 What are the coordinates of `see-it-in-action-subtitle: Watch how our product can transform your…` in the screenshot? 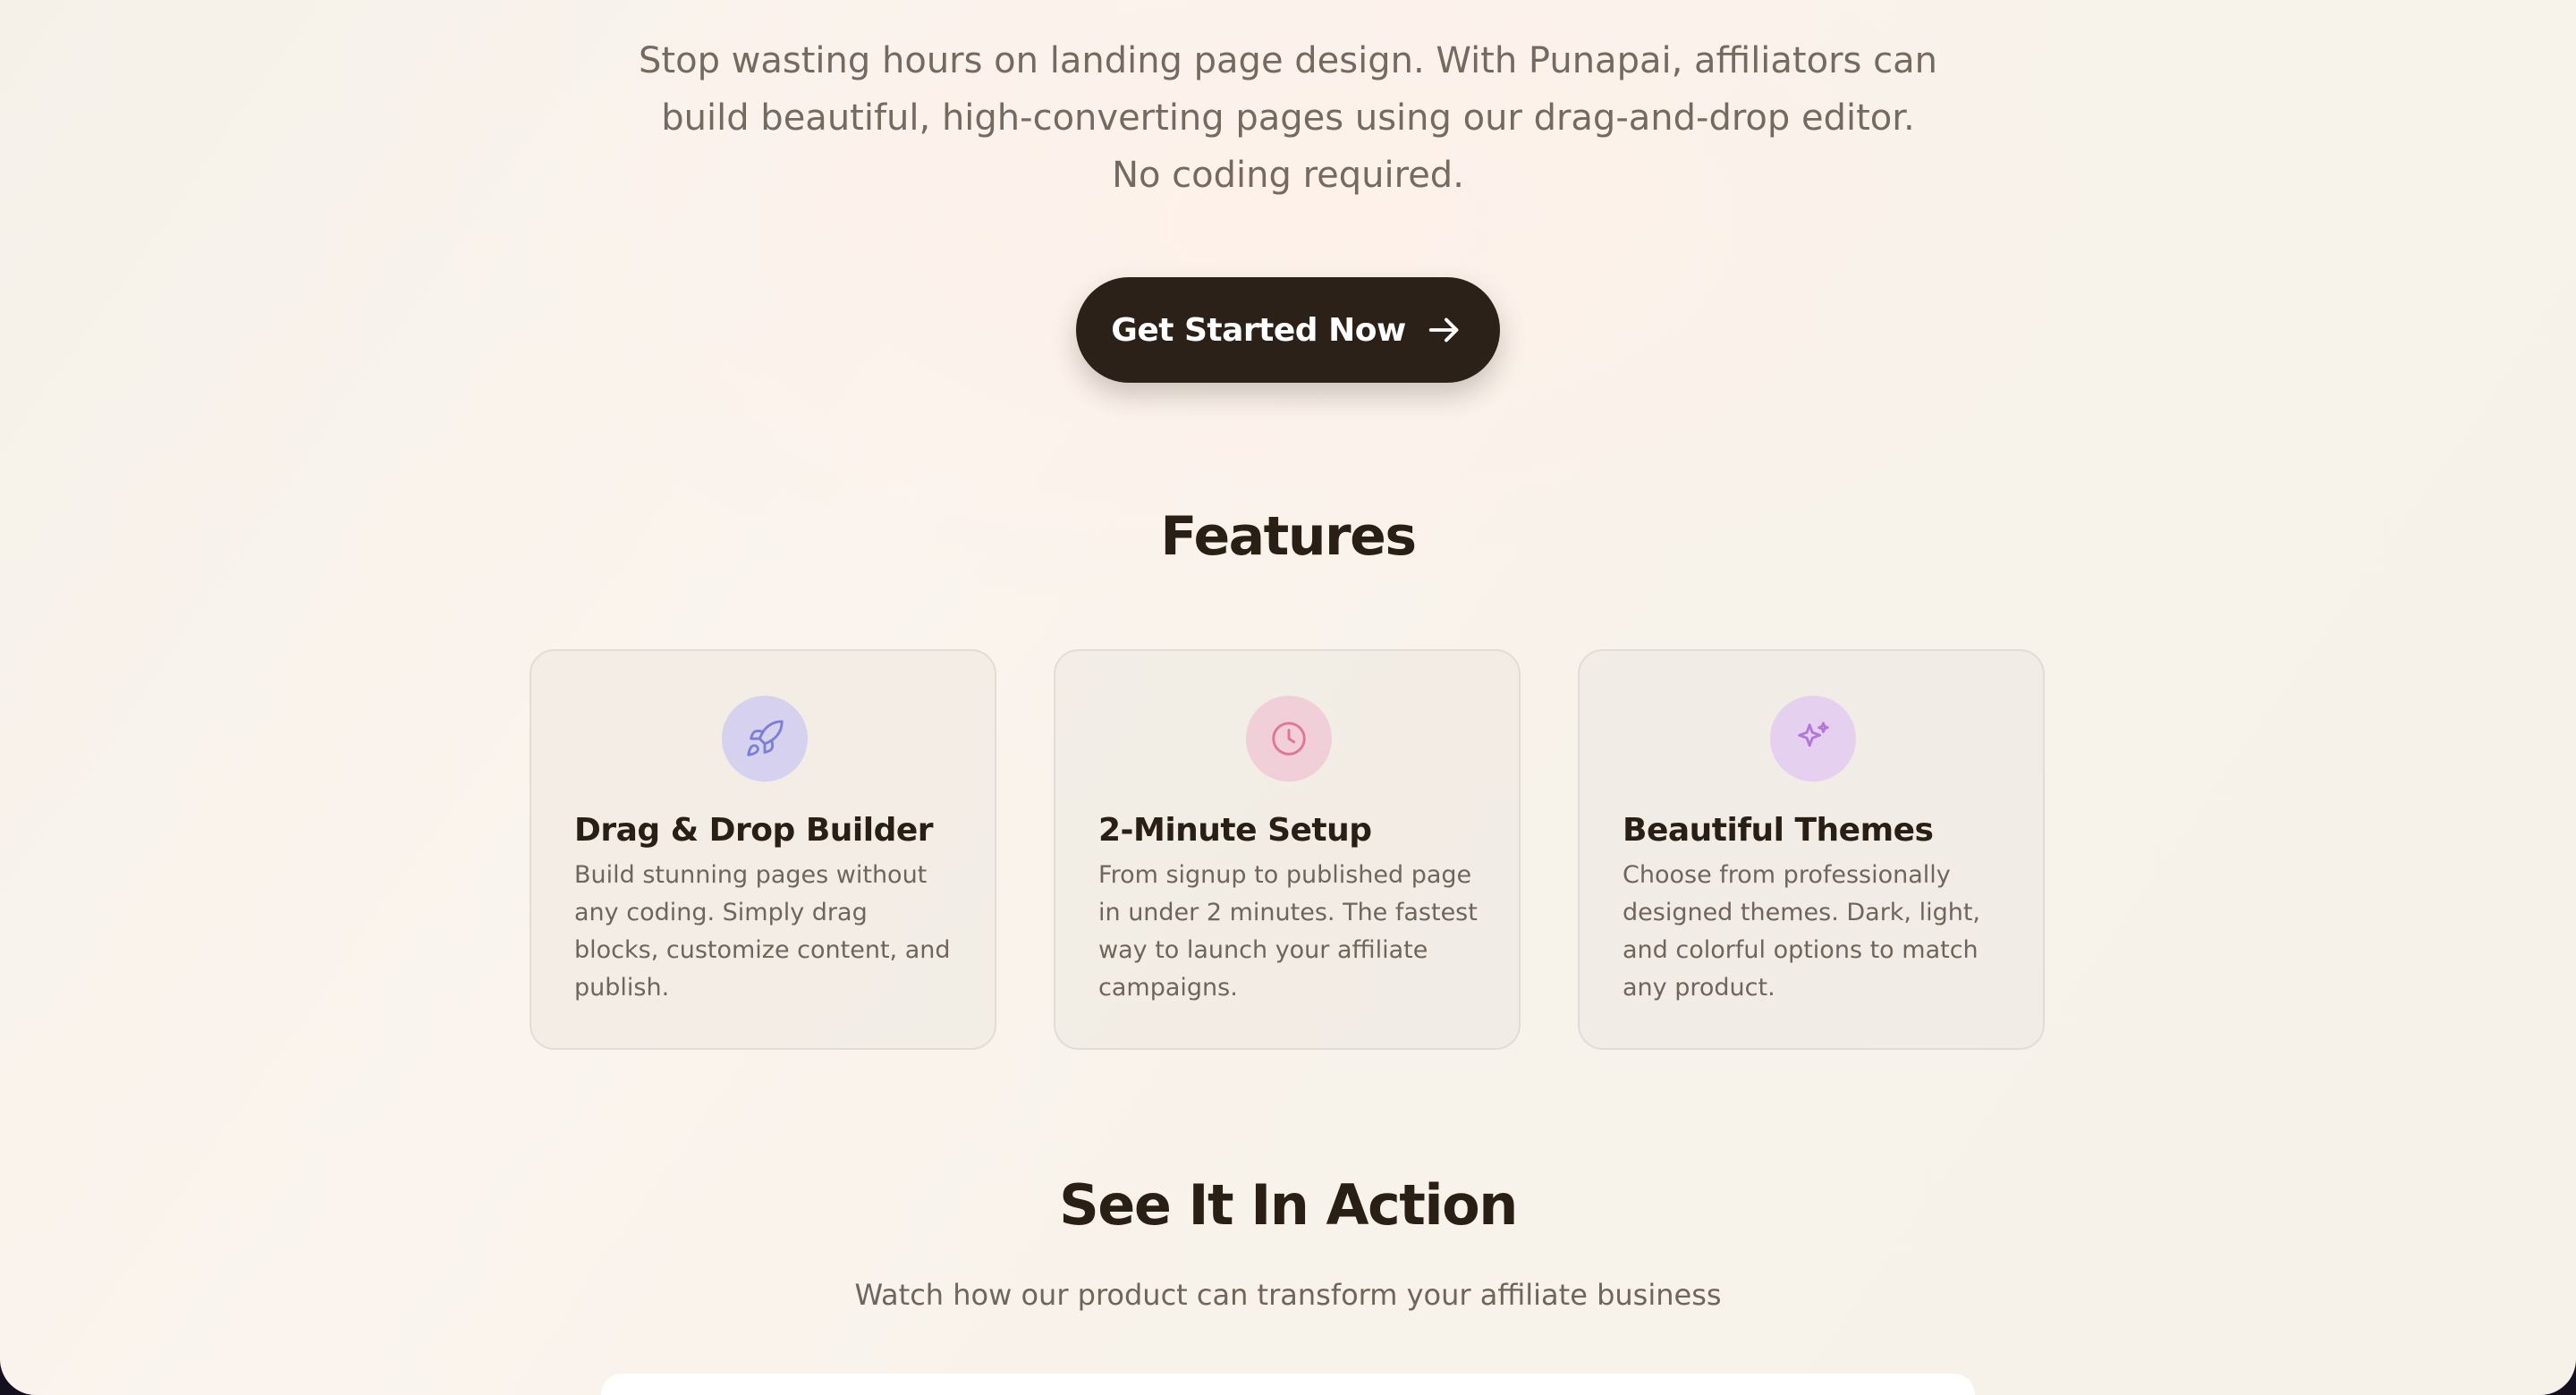 It's located at (1288, 1295).